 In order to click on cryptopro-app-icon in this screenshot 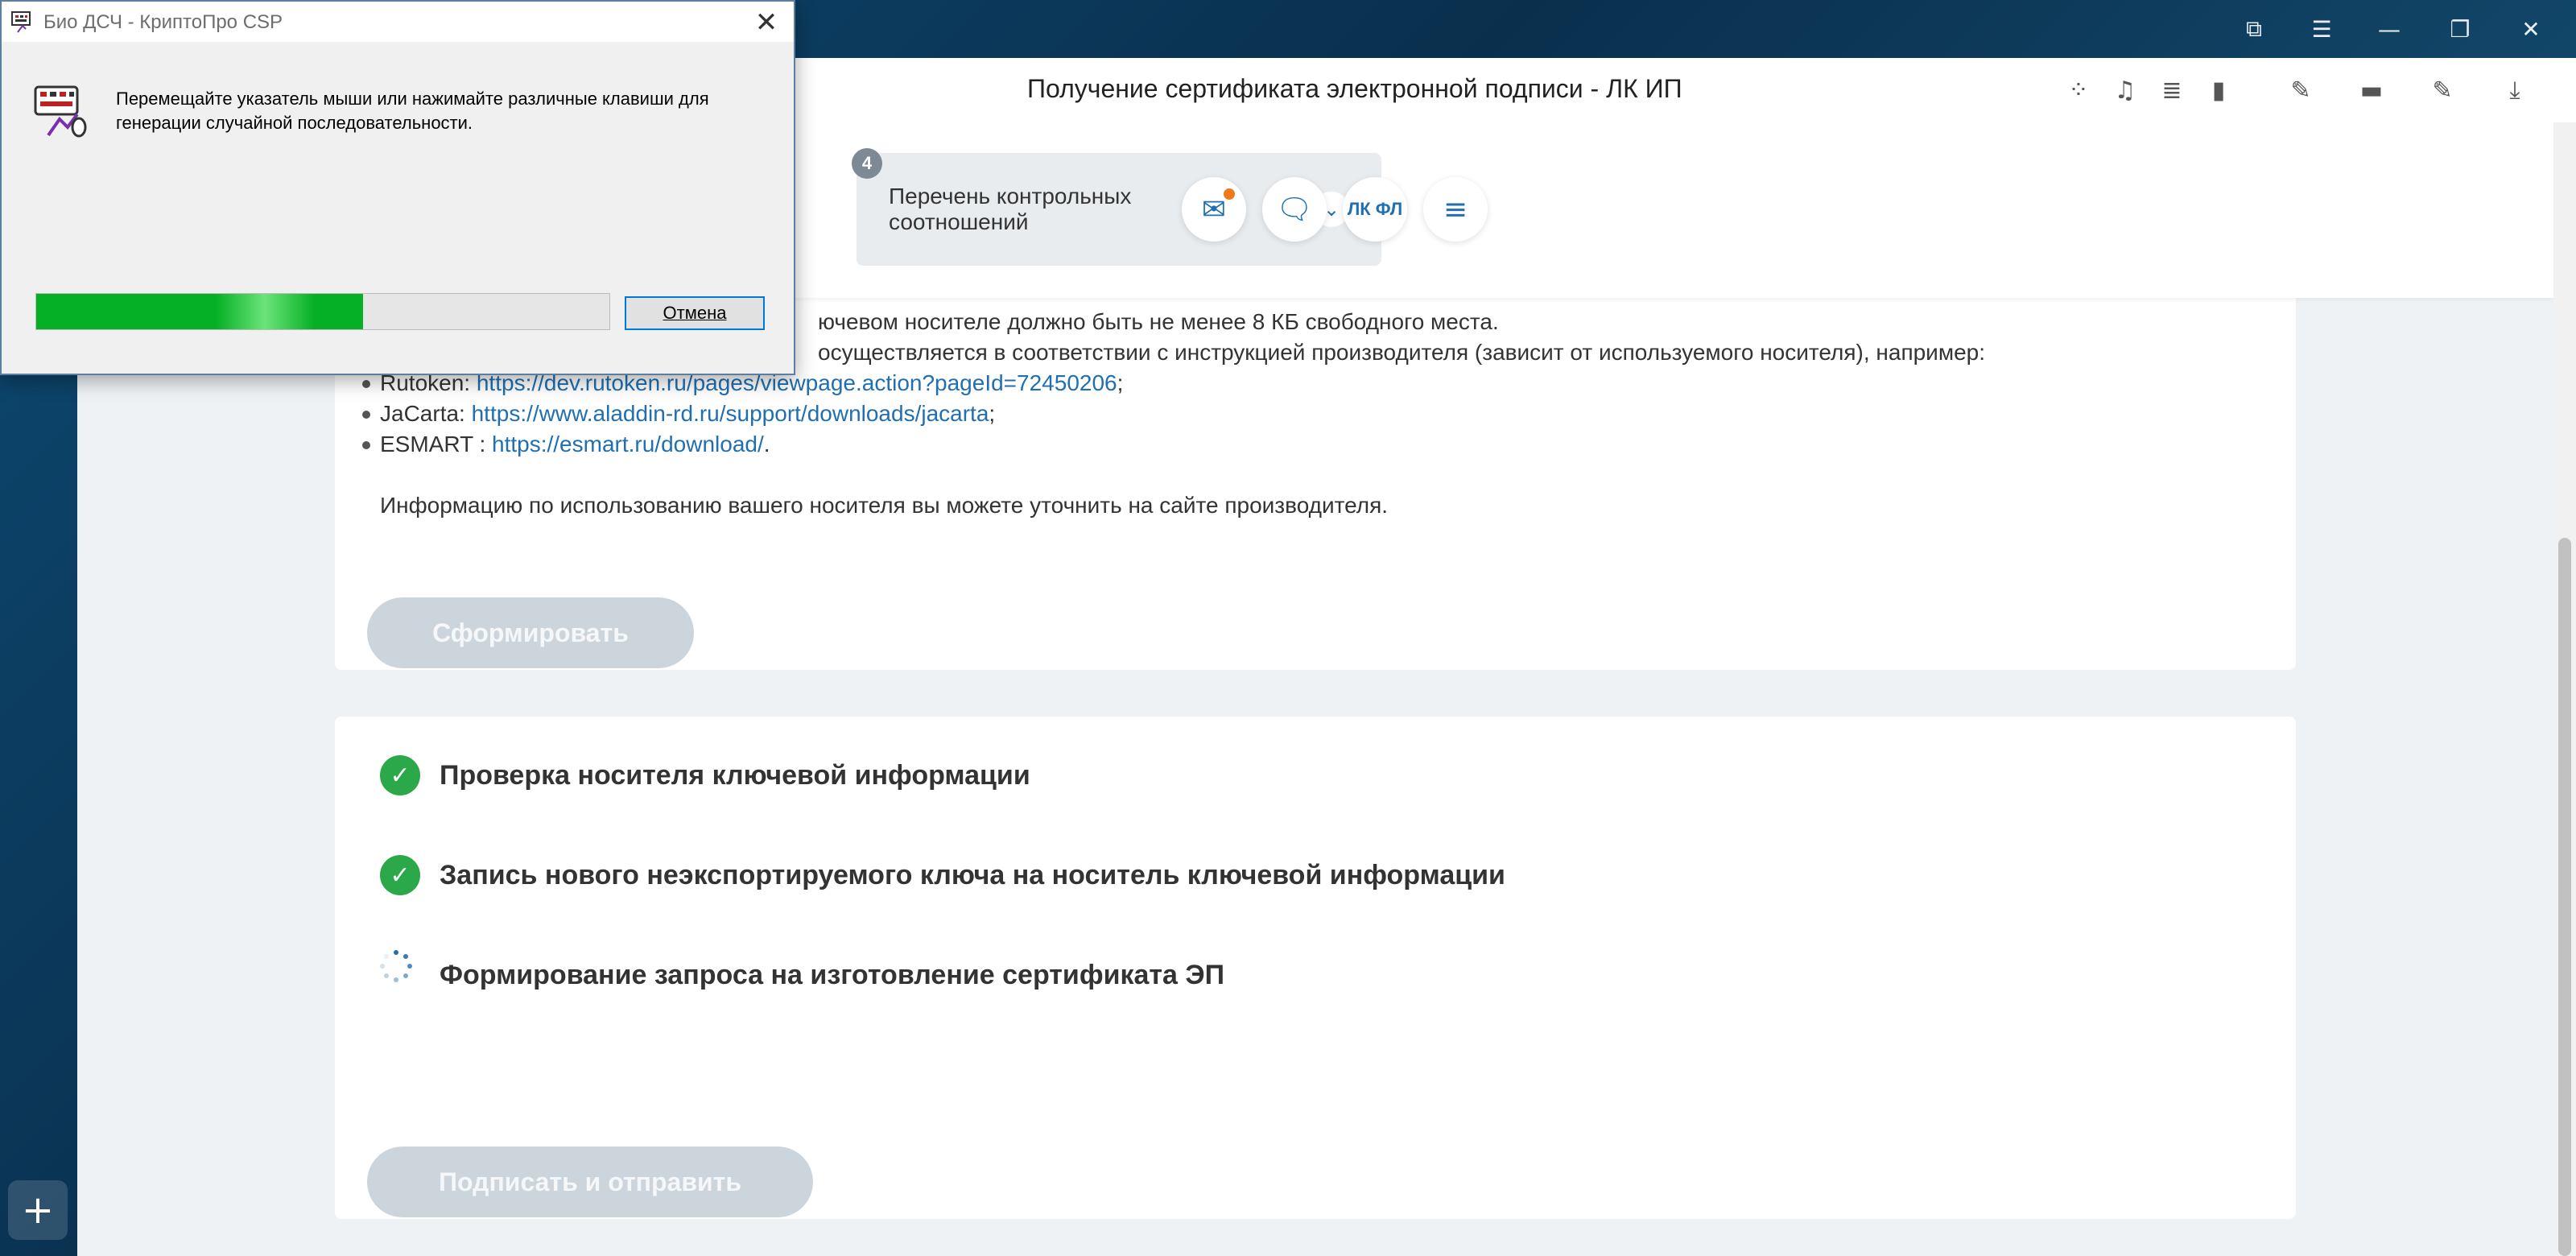, I will do `click(21, 22)`.